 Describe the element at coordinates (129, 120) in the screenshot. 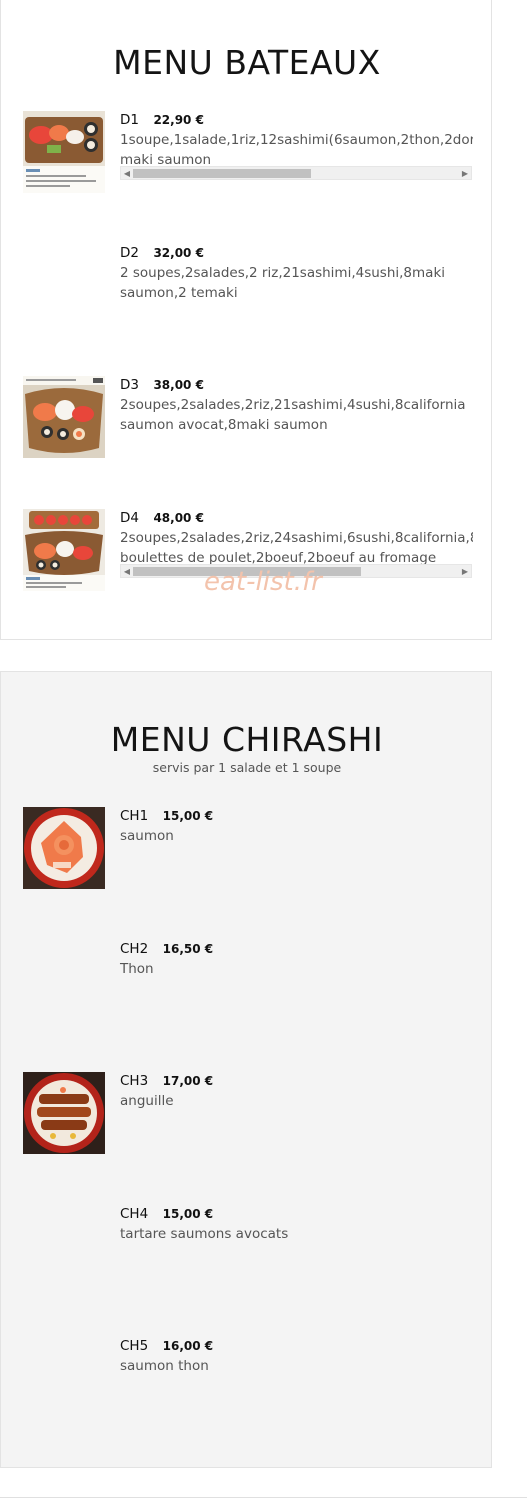

I see `item-code: D1` at that location.